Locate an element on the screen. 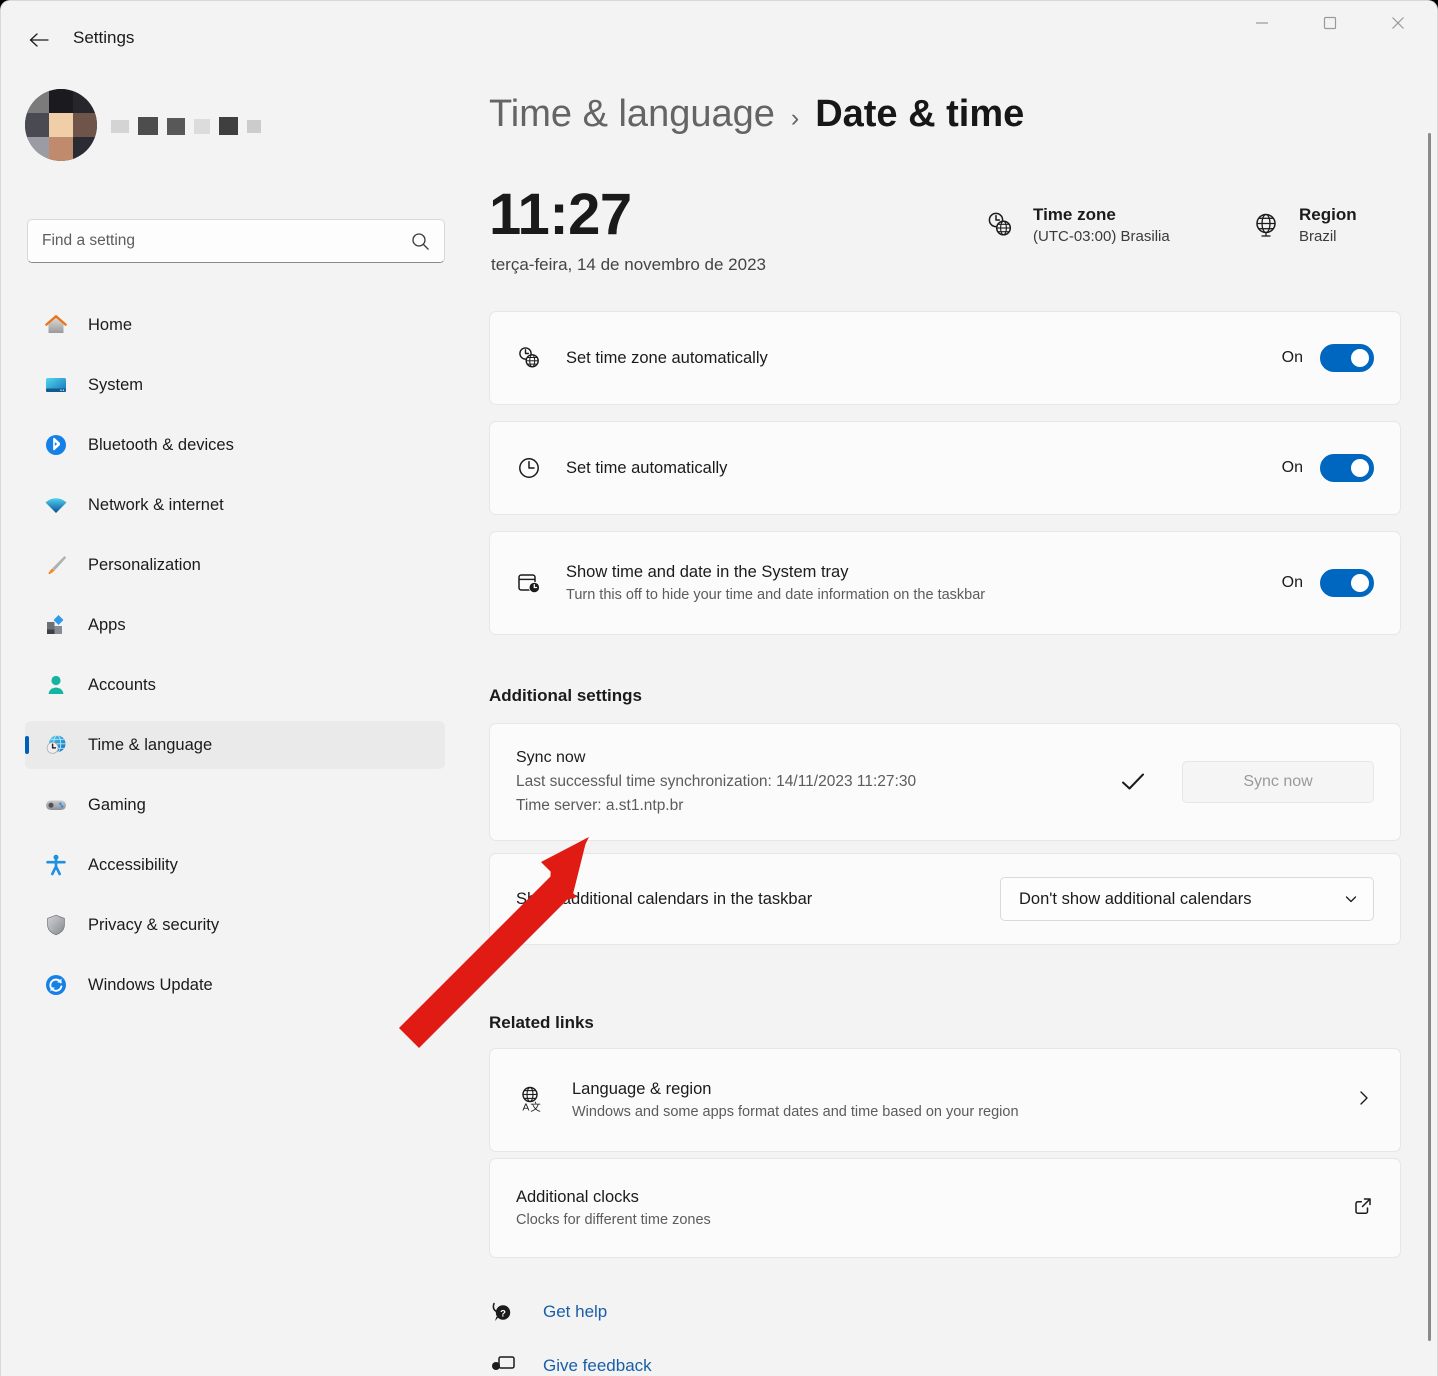 The width and height of the screenshot is (1438, 1376). sidebar-item-label: Home is located at coordinates (110, 324).